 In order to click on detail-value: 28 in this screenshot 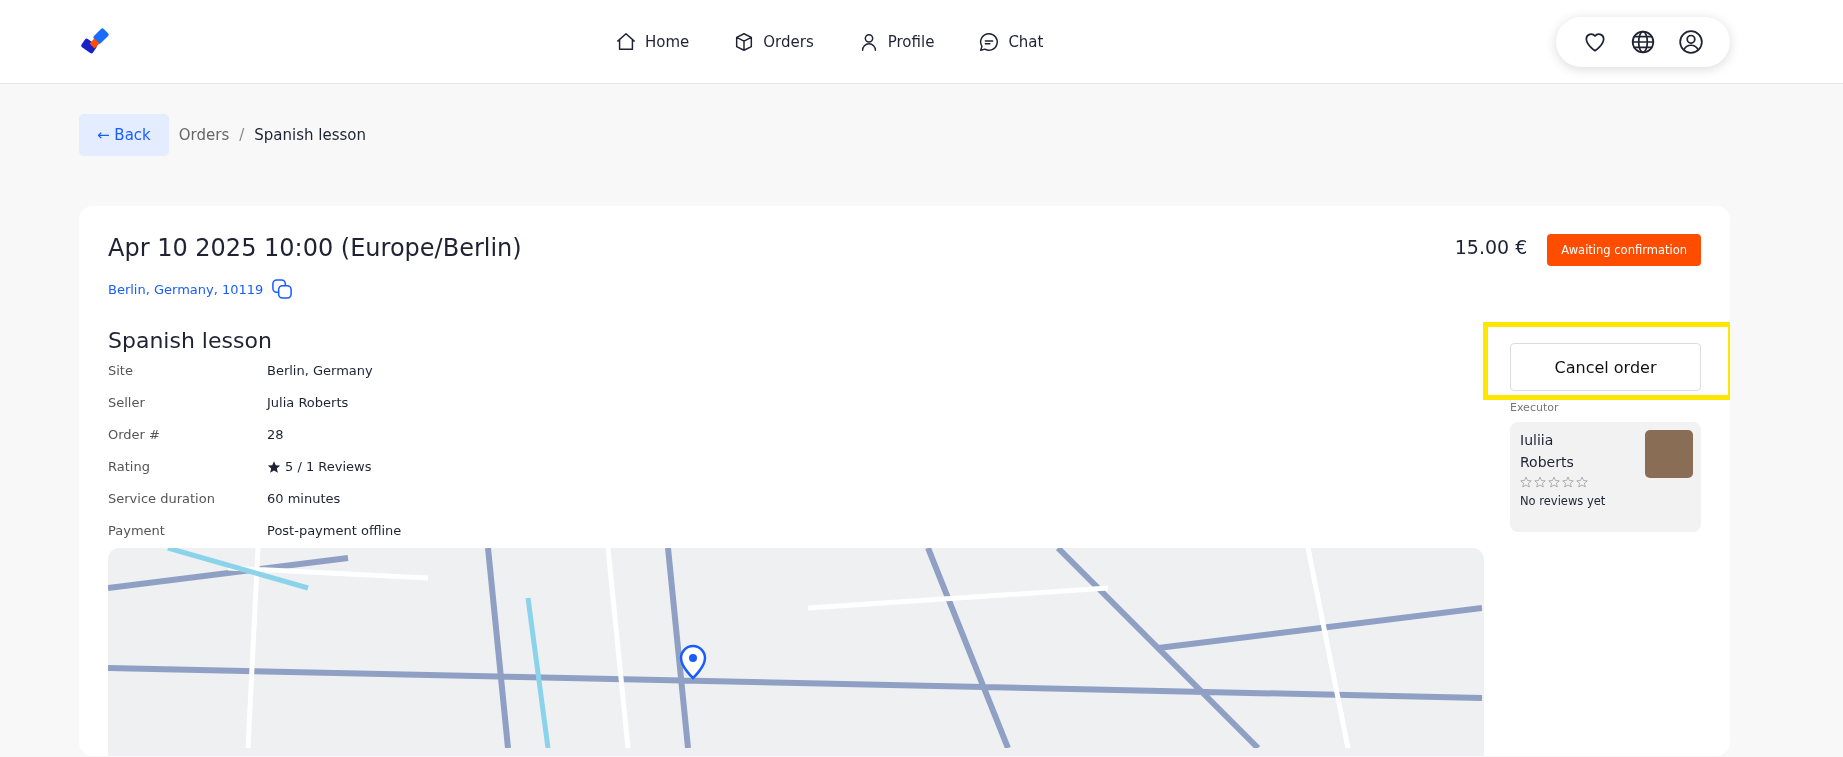, I will do `click(276, 434)`.